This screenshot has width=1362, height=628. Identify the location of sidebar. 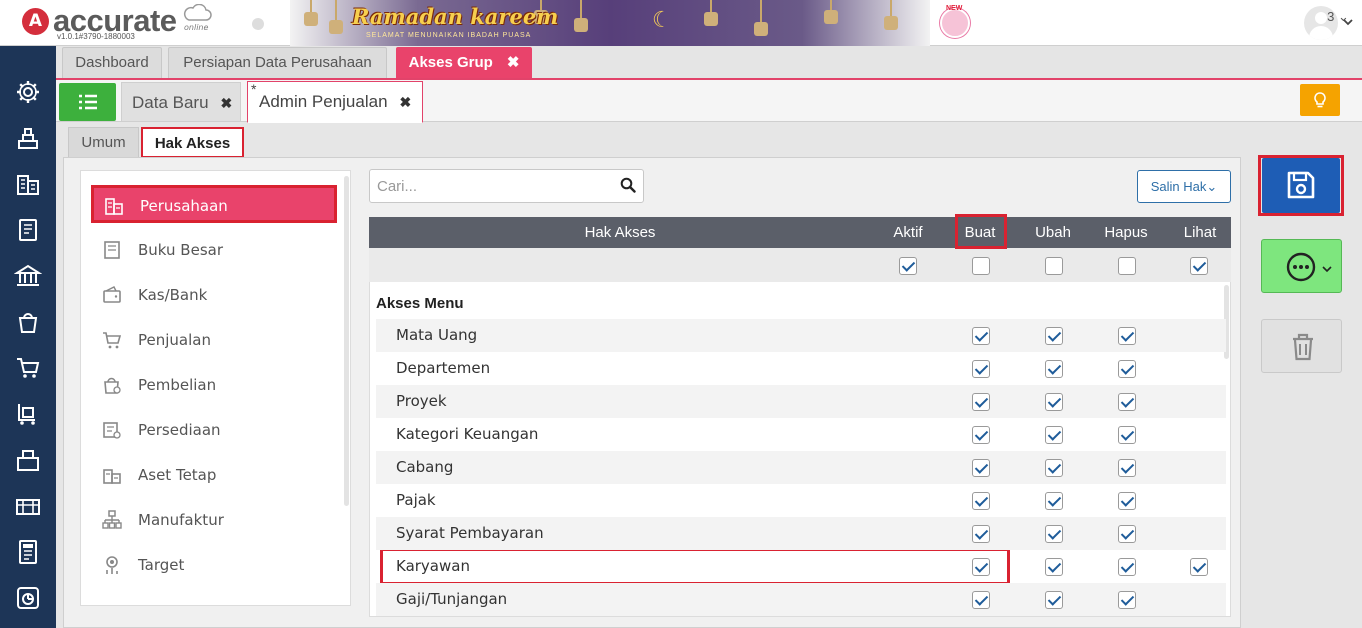
(28, 337).